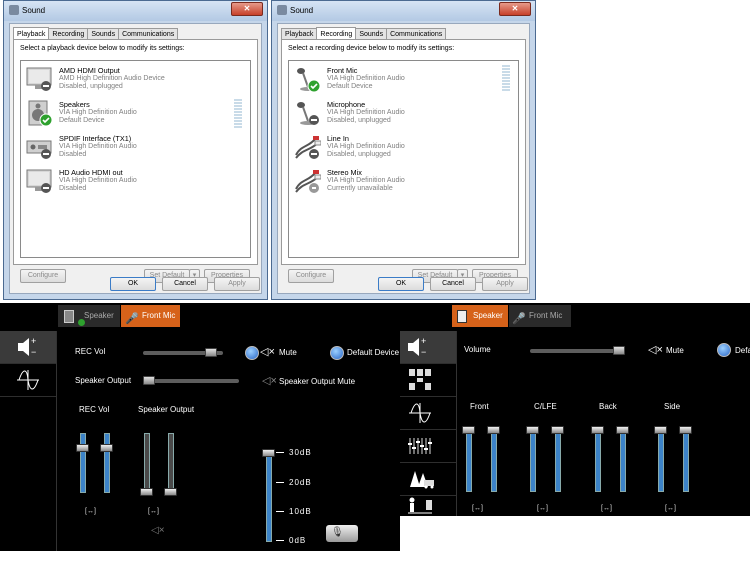 The image size is (750, 563). I want to click on mute-radio, so click(252, 353).